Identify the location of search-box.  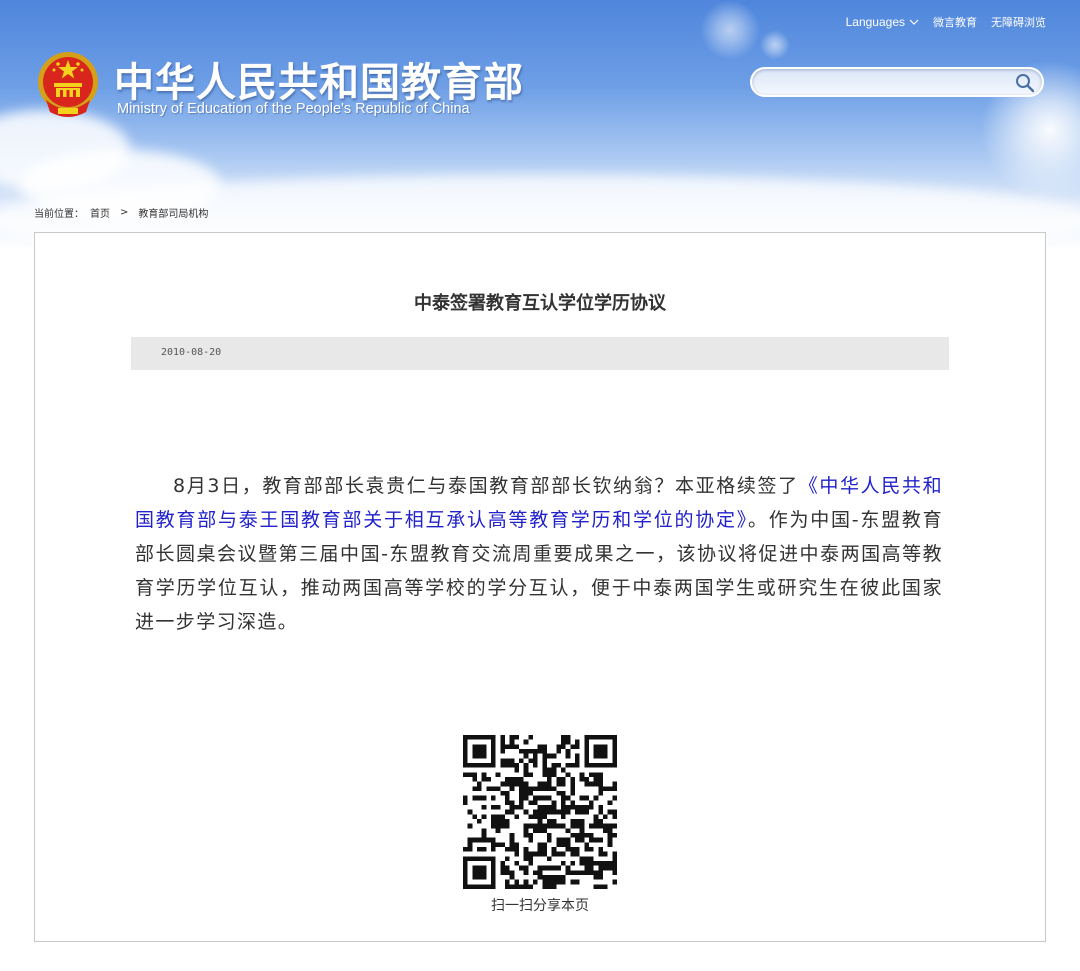
(897, 82).